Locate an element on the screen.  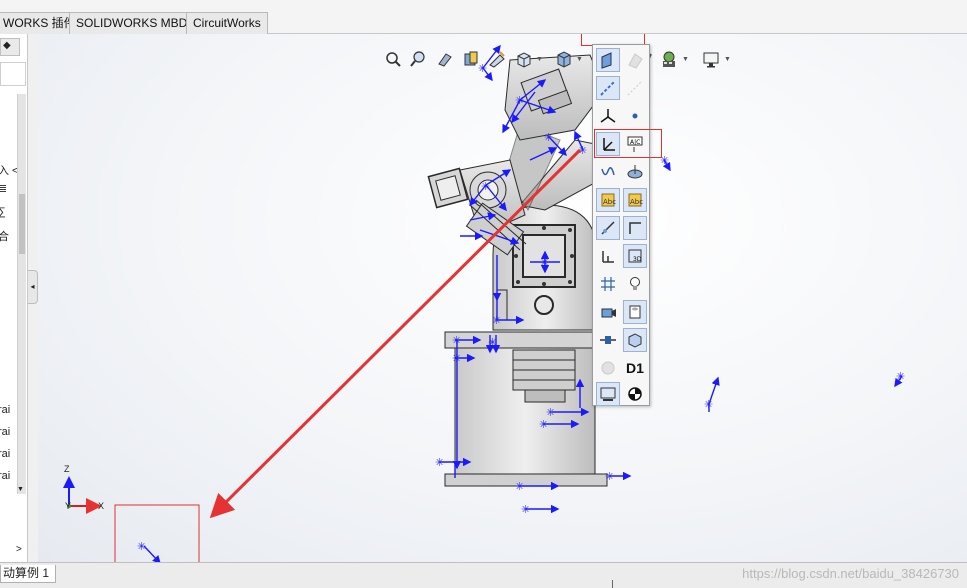
display-style-icon is located at coordinates (563, 59).